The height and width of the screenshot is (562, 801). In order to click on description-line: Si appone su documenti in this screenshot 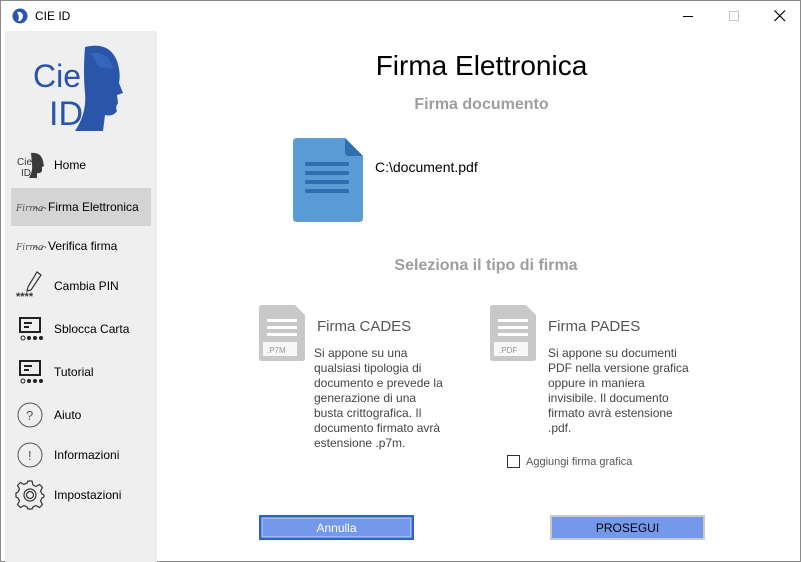, I will do `click(612, 353)`.